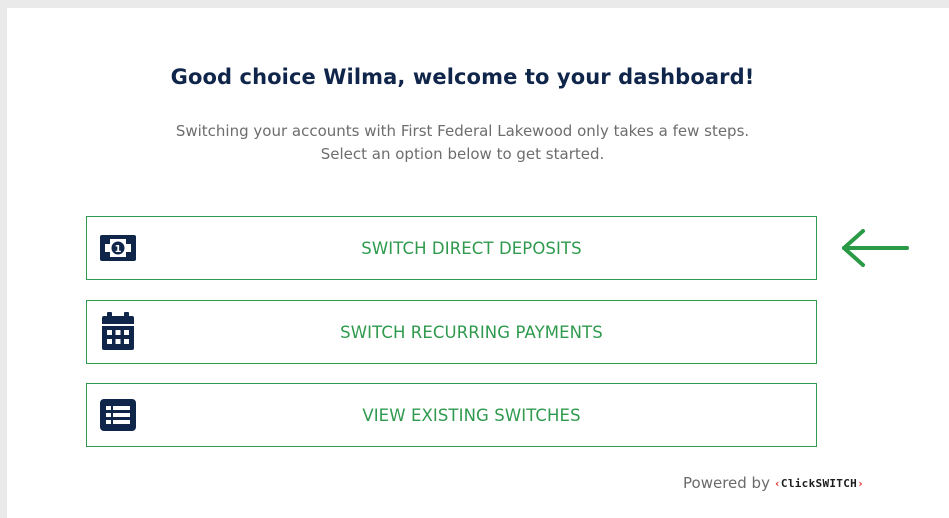  I want to click on powered-by: Powered by ‹ClickSWITCH›, so click(773, 483).